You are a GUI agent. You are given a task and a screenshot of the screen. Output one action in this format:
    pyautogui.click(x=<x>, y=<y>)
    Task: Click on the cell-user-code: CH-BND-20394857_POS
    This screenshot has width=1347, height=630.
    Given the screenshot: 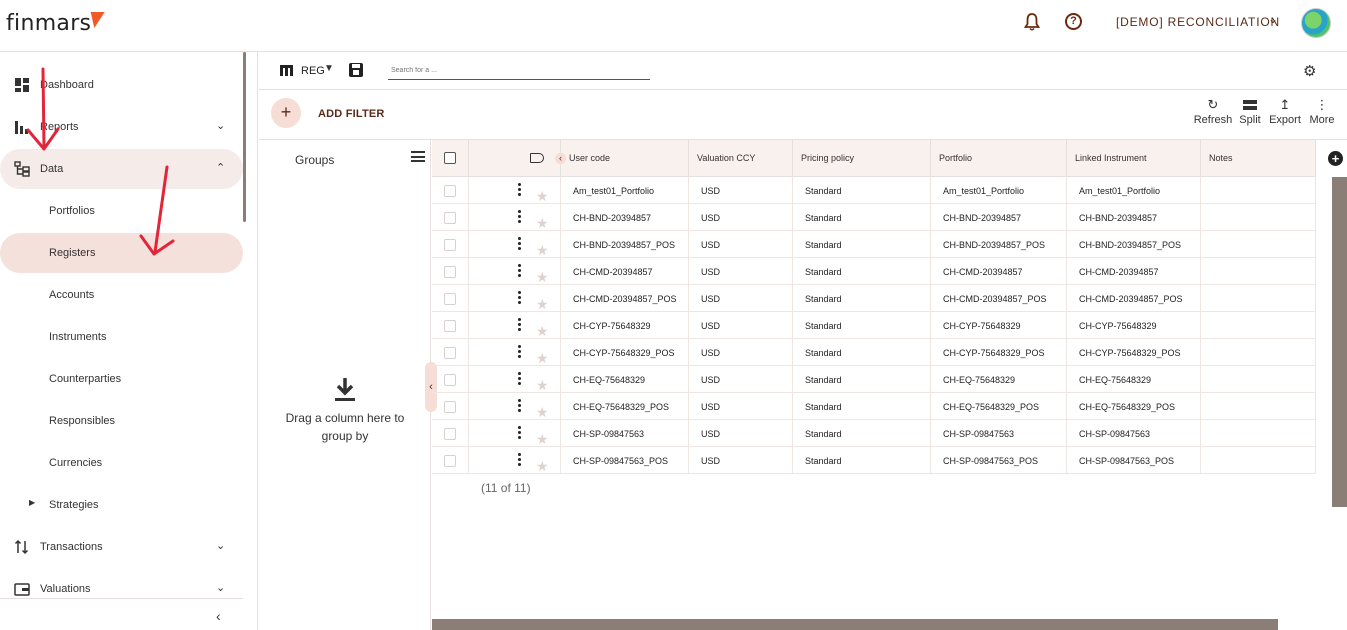 What is the action you would take?
    pyautogui.click(x=625, y=244)
    